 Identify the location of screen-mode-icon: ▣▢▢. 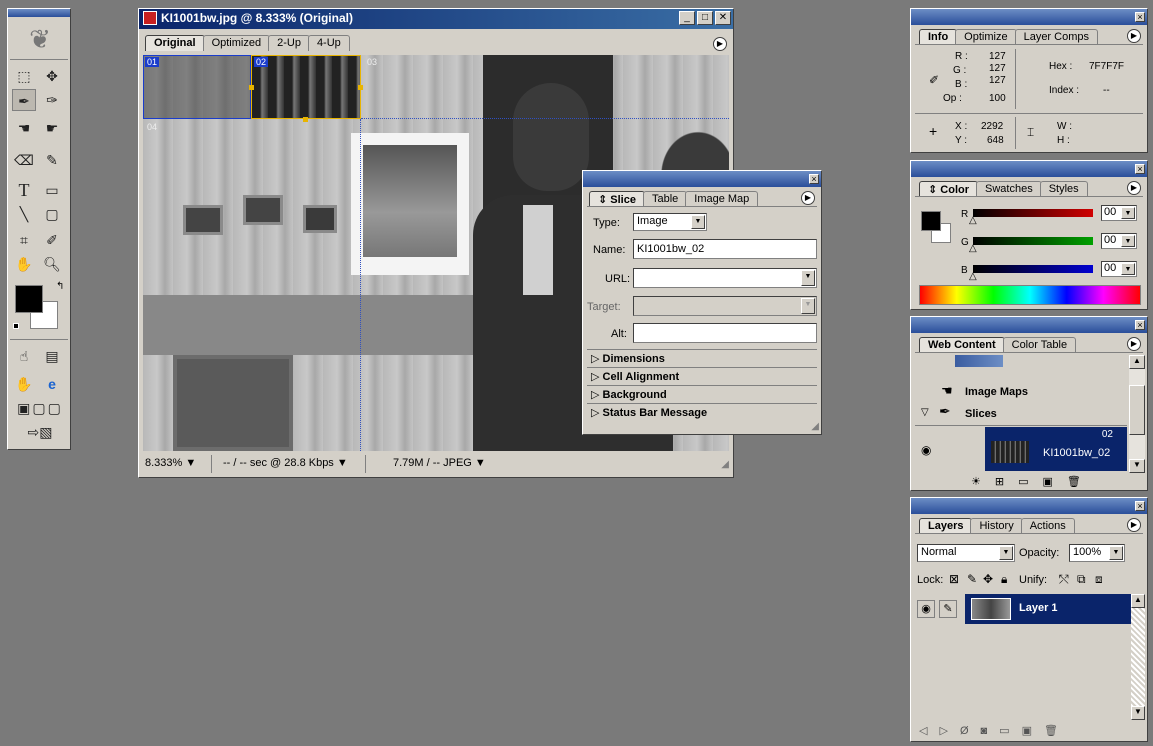
(40, 408).